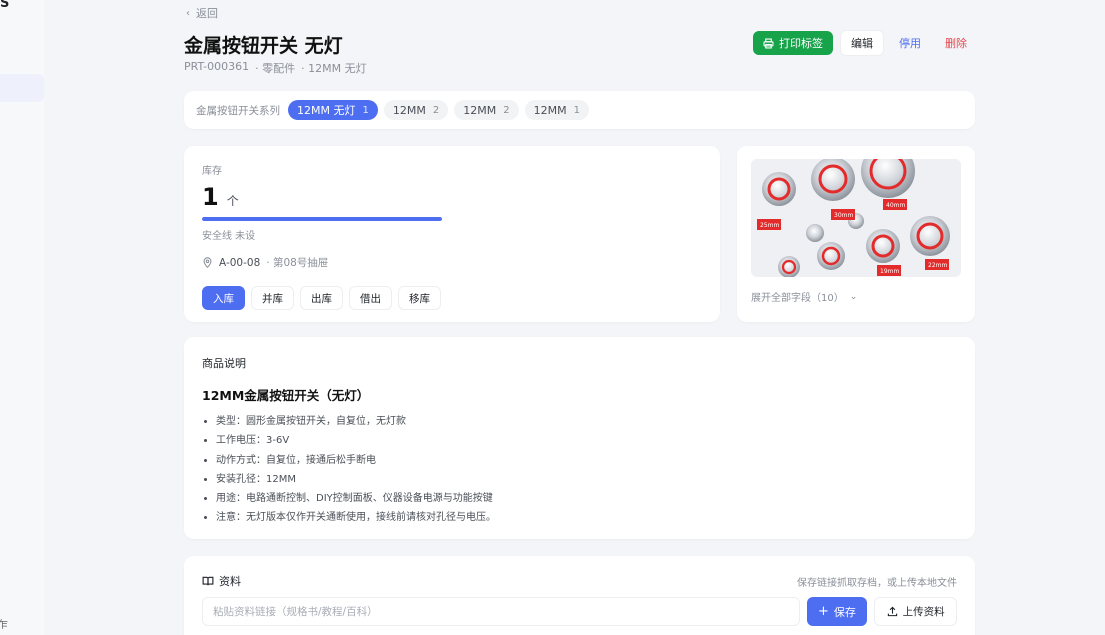 The image size is (1105, 635). I want to click on series-chip-4: 12MM 1, so click(556, 110).